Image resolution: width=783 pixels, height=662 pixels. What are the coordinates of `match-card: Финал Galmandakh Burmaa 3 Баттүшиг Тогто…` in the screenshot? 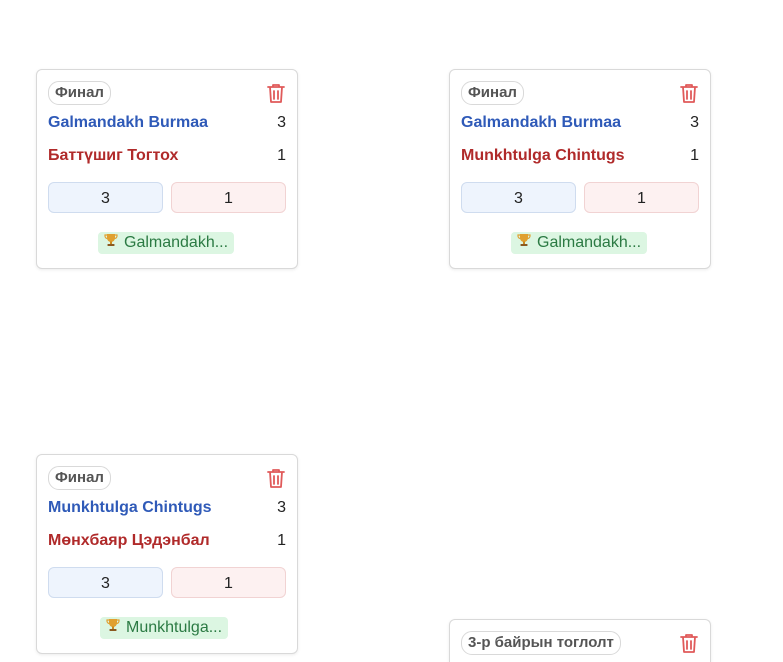 It's located at (167, 169).